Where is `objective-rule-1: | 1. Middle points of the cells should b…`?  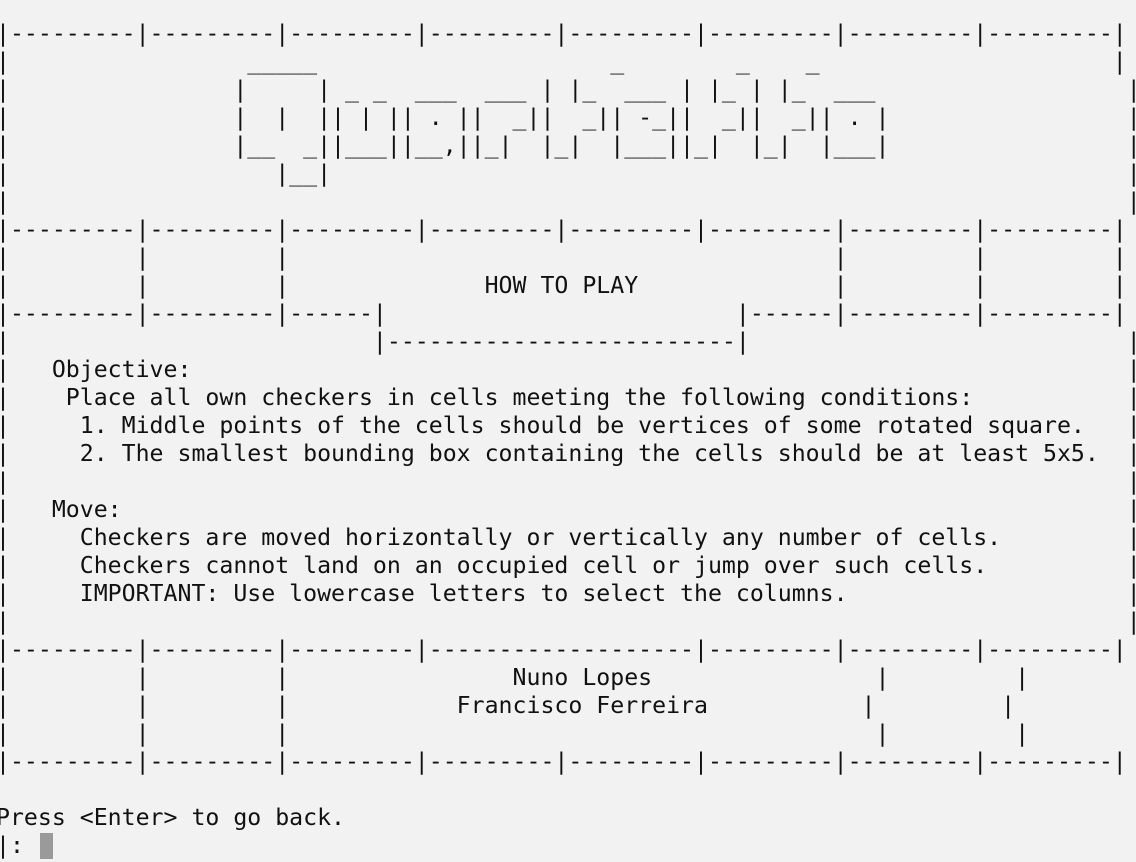 objective-rule-1: | 1. Middle points of the cells should b… is located at coordinates (568, 425).